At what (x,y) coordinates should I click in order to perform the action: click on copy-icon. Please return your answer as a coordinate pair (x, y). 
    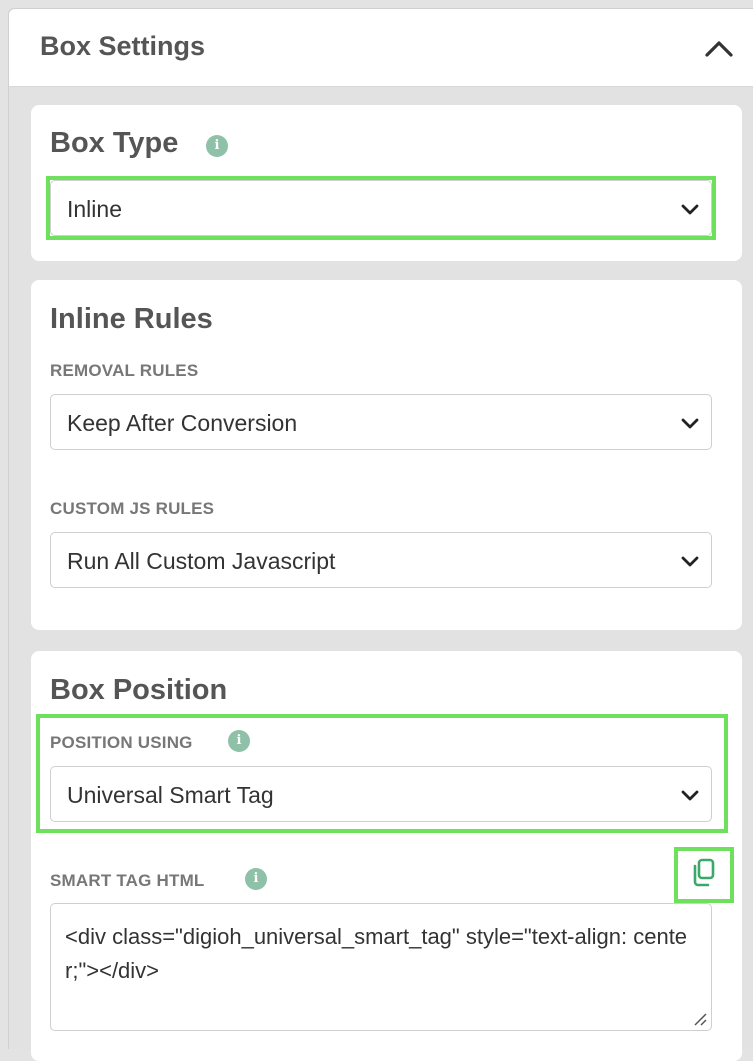
    Looking at the image, I should click on (704, 872).